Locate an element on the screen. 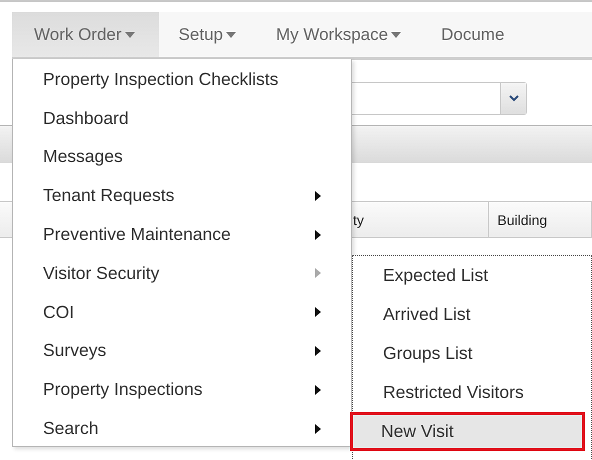 This screenshot has height=460, width=592. chevron-down-icon is located at coordinates (513, 98).